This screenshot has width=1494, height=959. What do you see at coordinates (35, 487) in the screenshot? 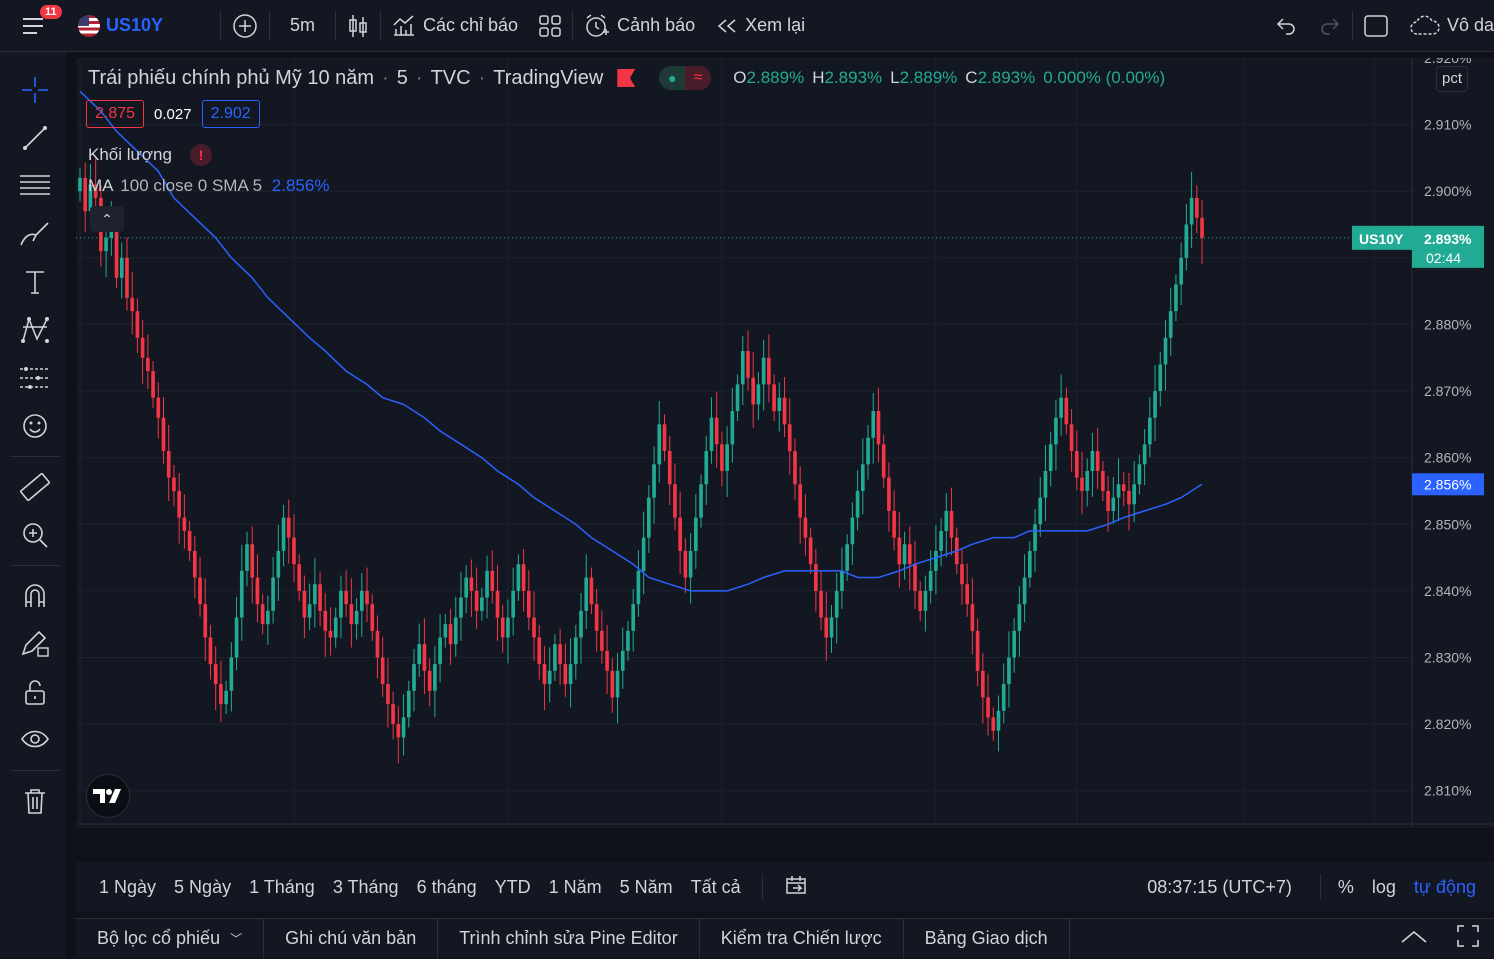
I see `ruler-tool` at bounding box center [35, 487].